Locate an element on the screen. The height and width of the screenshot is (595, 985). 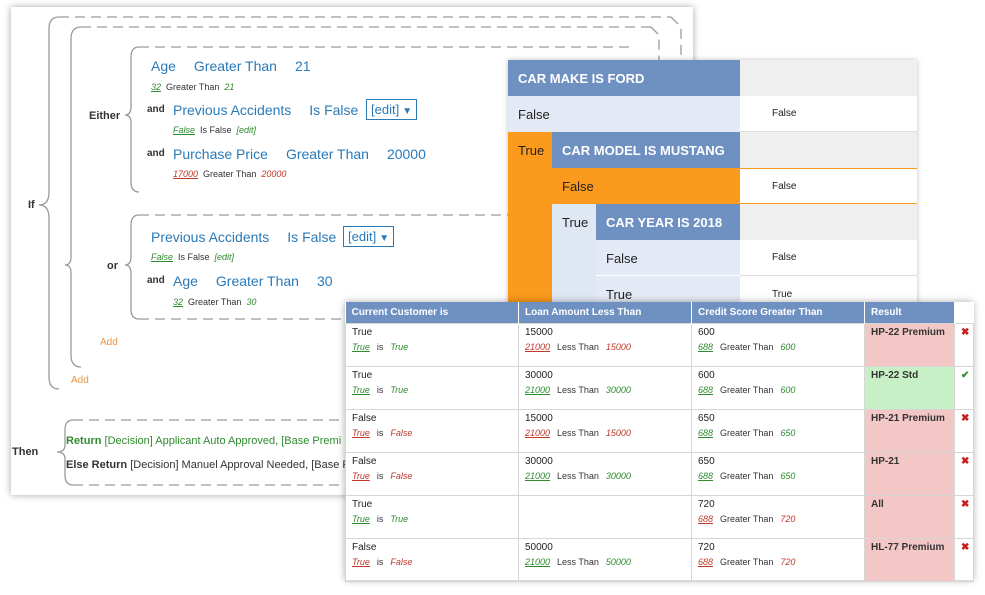
result-cell: HL-77 Premium is located at coordinates (909, 559).